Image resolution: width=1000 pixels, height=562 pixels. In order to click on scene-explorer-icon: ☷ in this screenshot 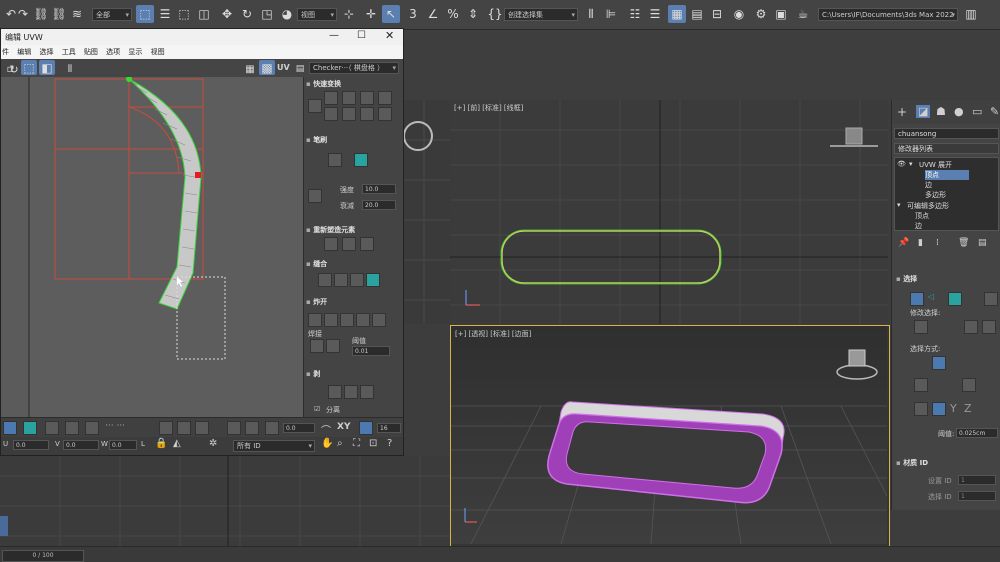, I will do `click(635, 14)`.